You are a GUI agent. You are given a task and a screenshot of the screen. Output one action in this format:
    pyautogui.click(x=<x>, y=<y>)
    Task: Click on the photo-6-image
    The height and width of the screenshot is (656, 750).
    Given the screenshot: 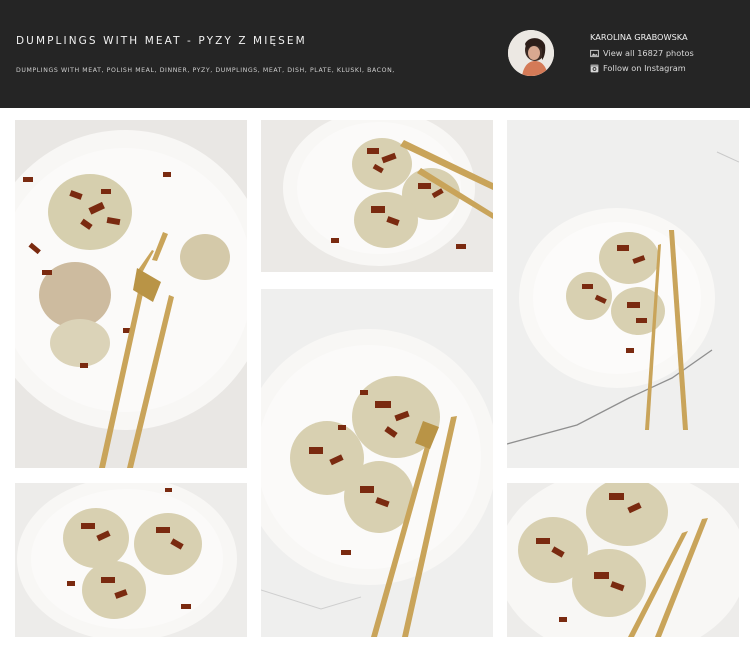 What is the action you would take?
    pyautogui.click(x=623, y=560)
    